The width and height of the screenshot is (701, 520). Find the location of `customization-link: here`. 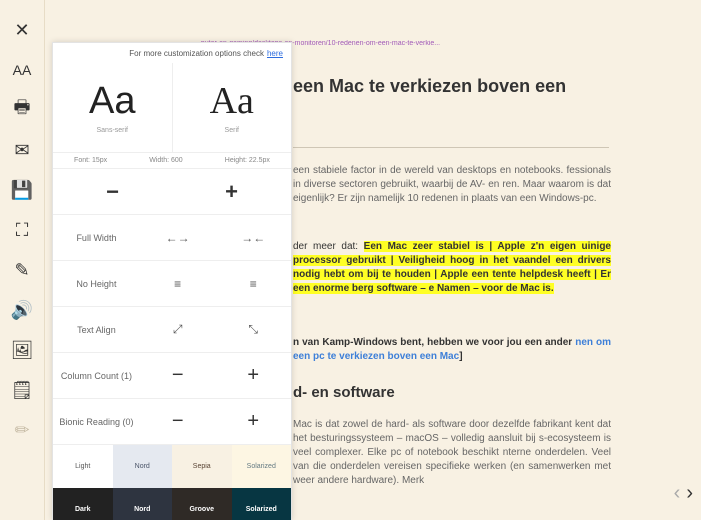

customization-link: here is located at coordinates (275, 53).